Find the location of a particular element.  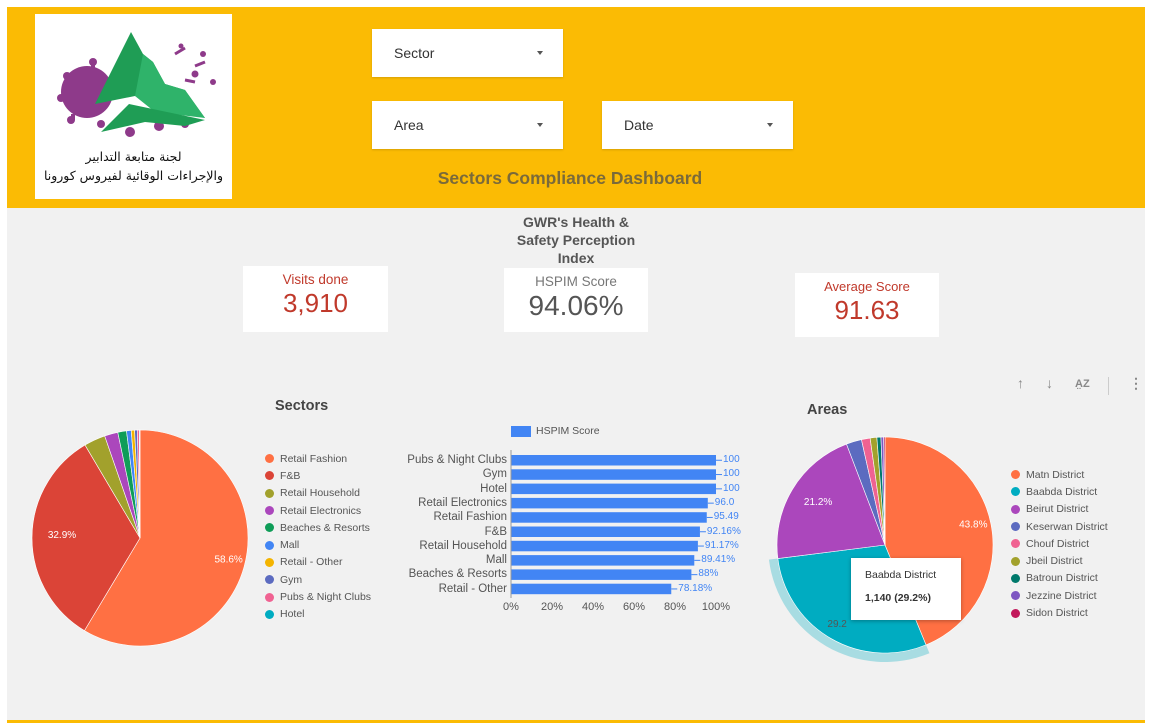

legend-label: Jezzine District is located at coordinates (1061, 595).